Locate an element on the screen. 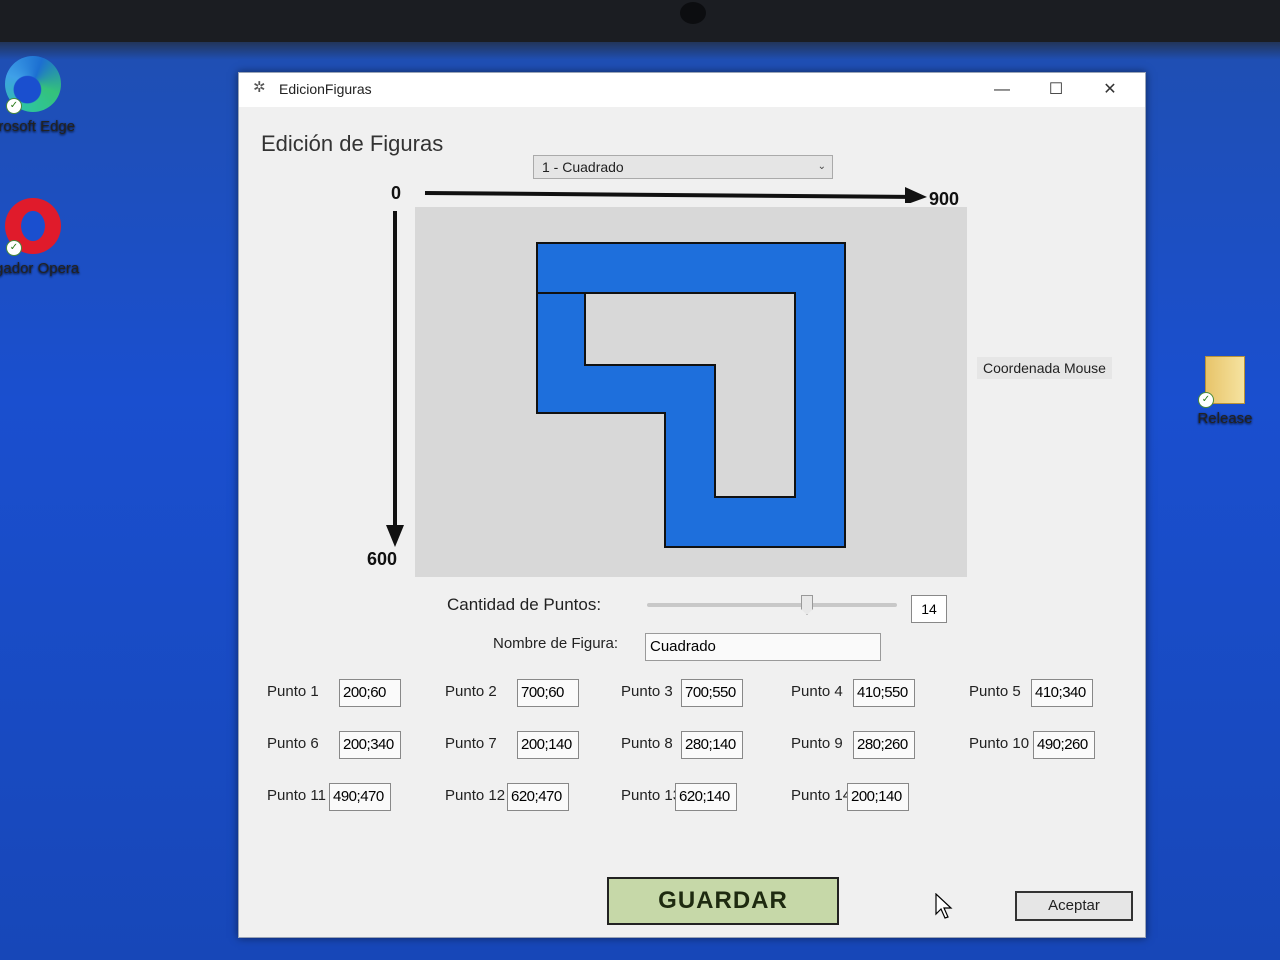 Image resolution: width=1280 pixels, height=960 pixels. save-button: GUARDAR is located at coordinates (723, 901).